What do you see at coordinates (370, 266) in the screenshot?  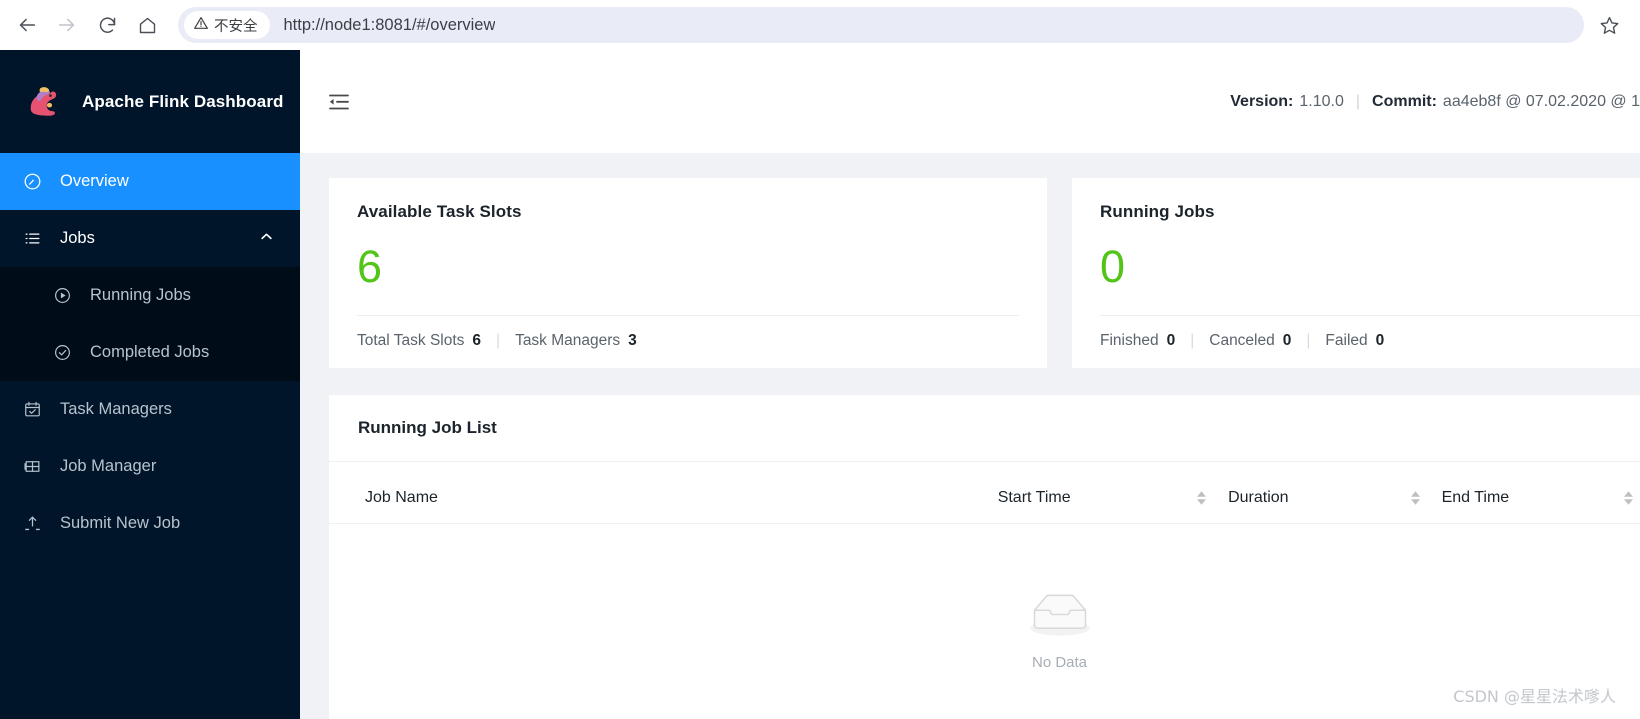 I see `available-task-slots-value: 6` at bounding box center [370, 266].